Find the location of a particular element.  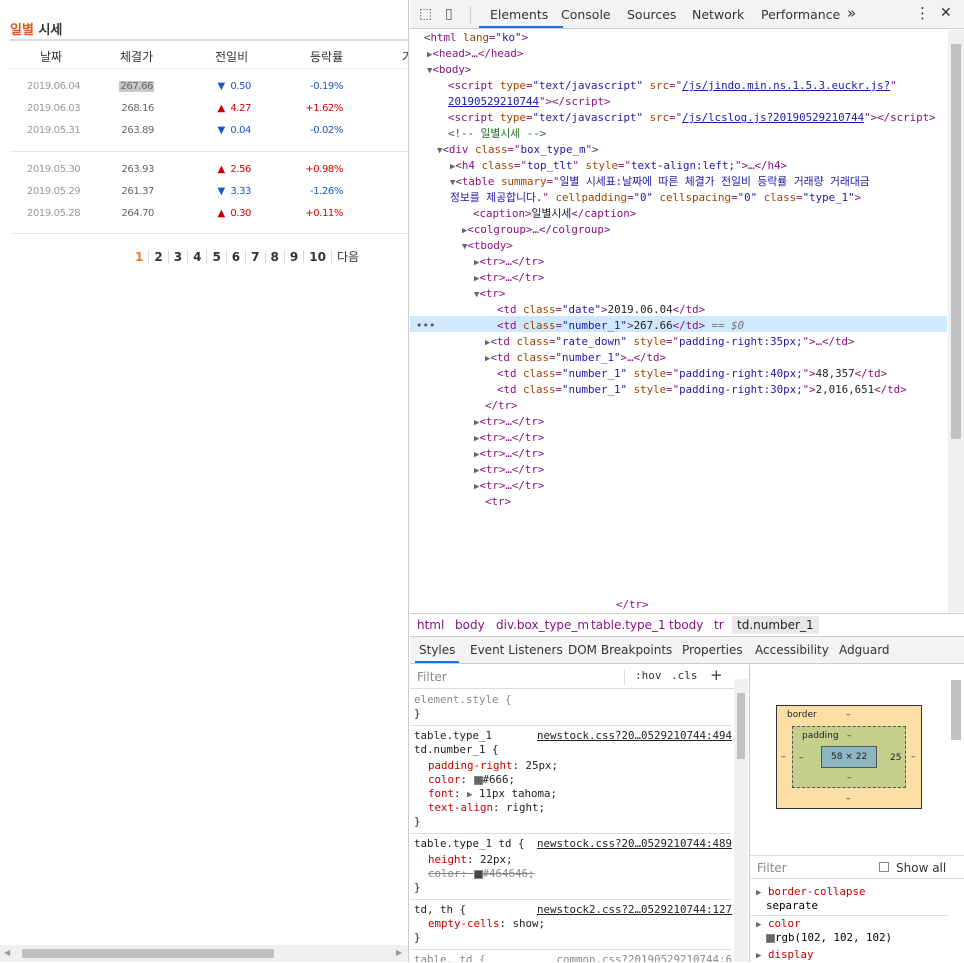

rule-source-link: newstock.css?20…0529210744:494 is located at coordinates (634, 735).